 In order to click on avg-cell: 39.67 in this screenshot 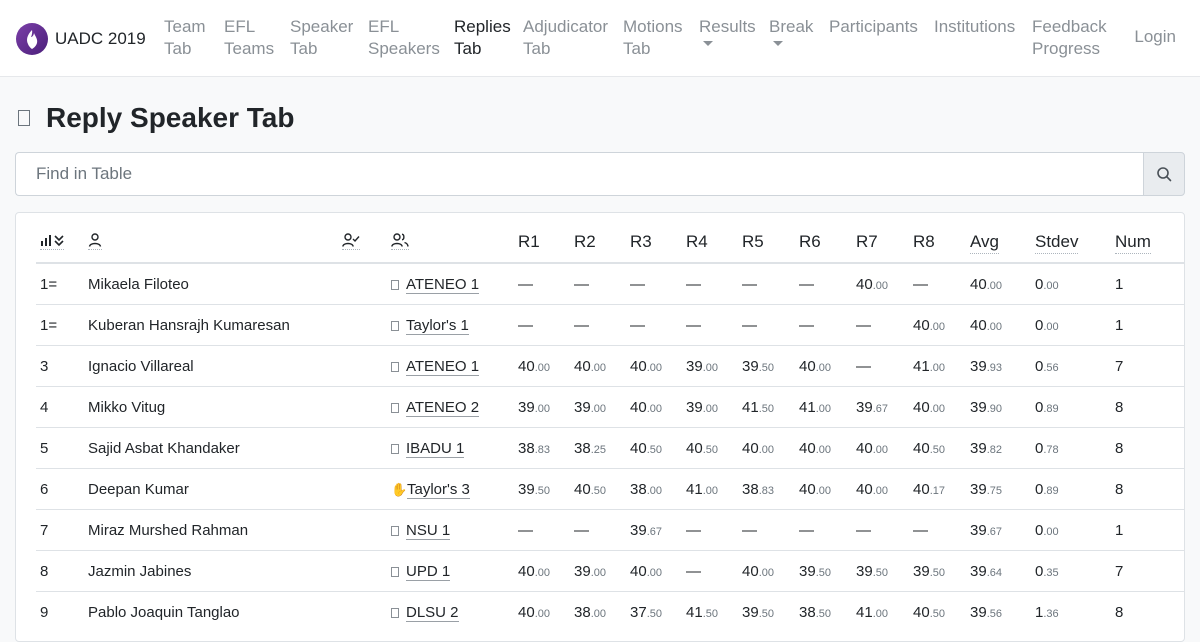, I will do `click(998, 530)`.